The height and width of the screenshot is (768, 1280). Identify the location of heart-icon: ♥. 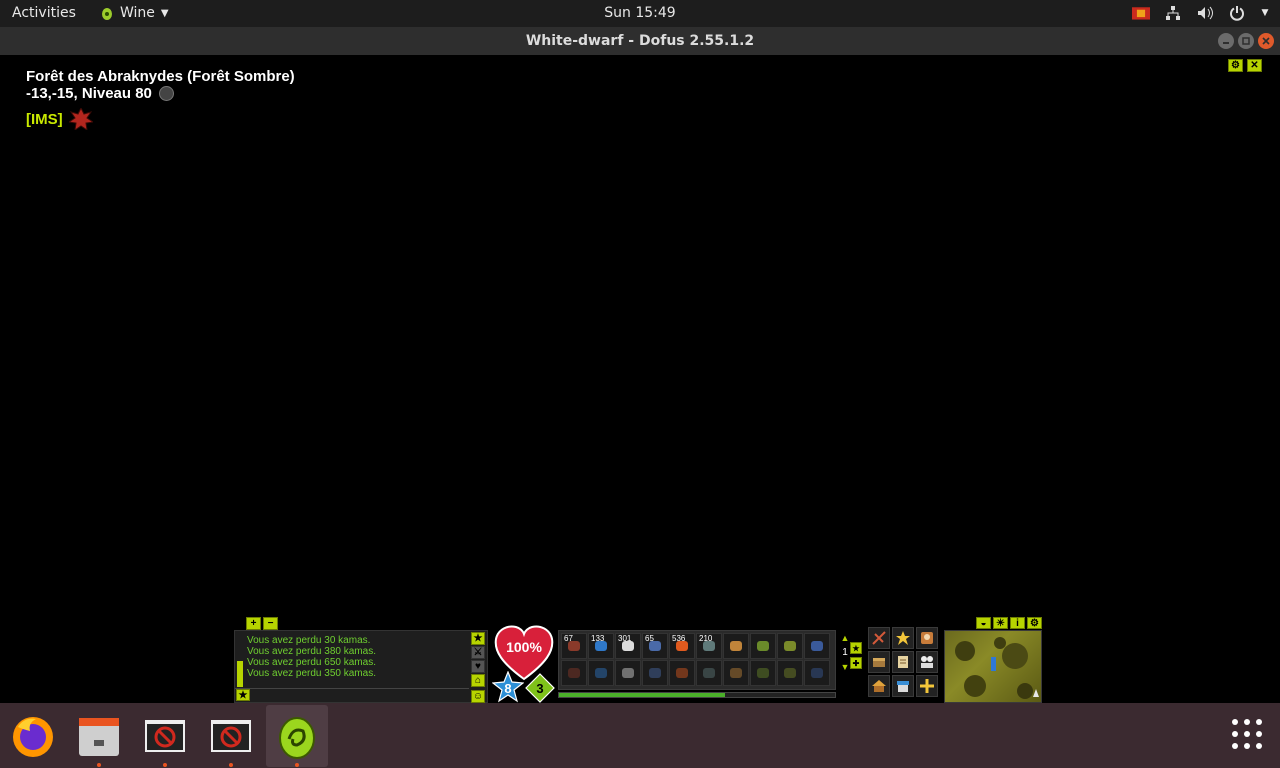
(478, 666).